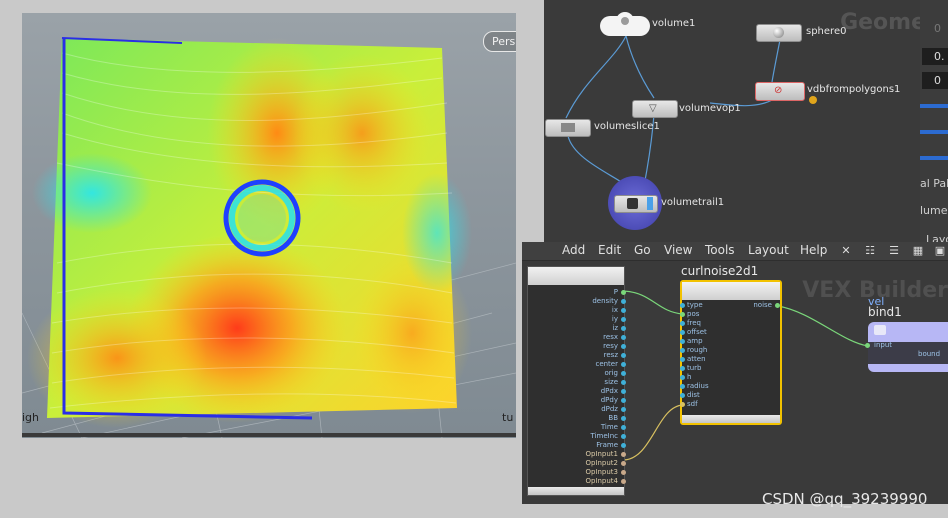 The height and width of the screenshot is (518, 948). Describe the element at coordinates (935, 56) in the screenshot. I see `param-field-1: 0.` at that location.